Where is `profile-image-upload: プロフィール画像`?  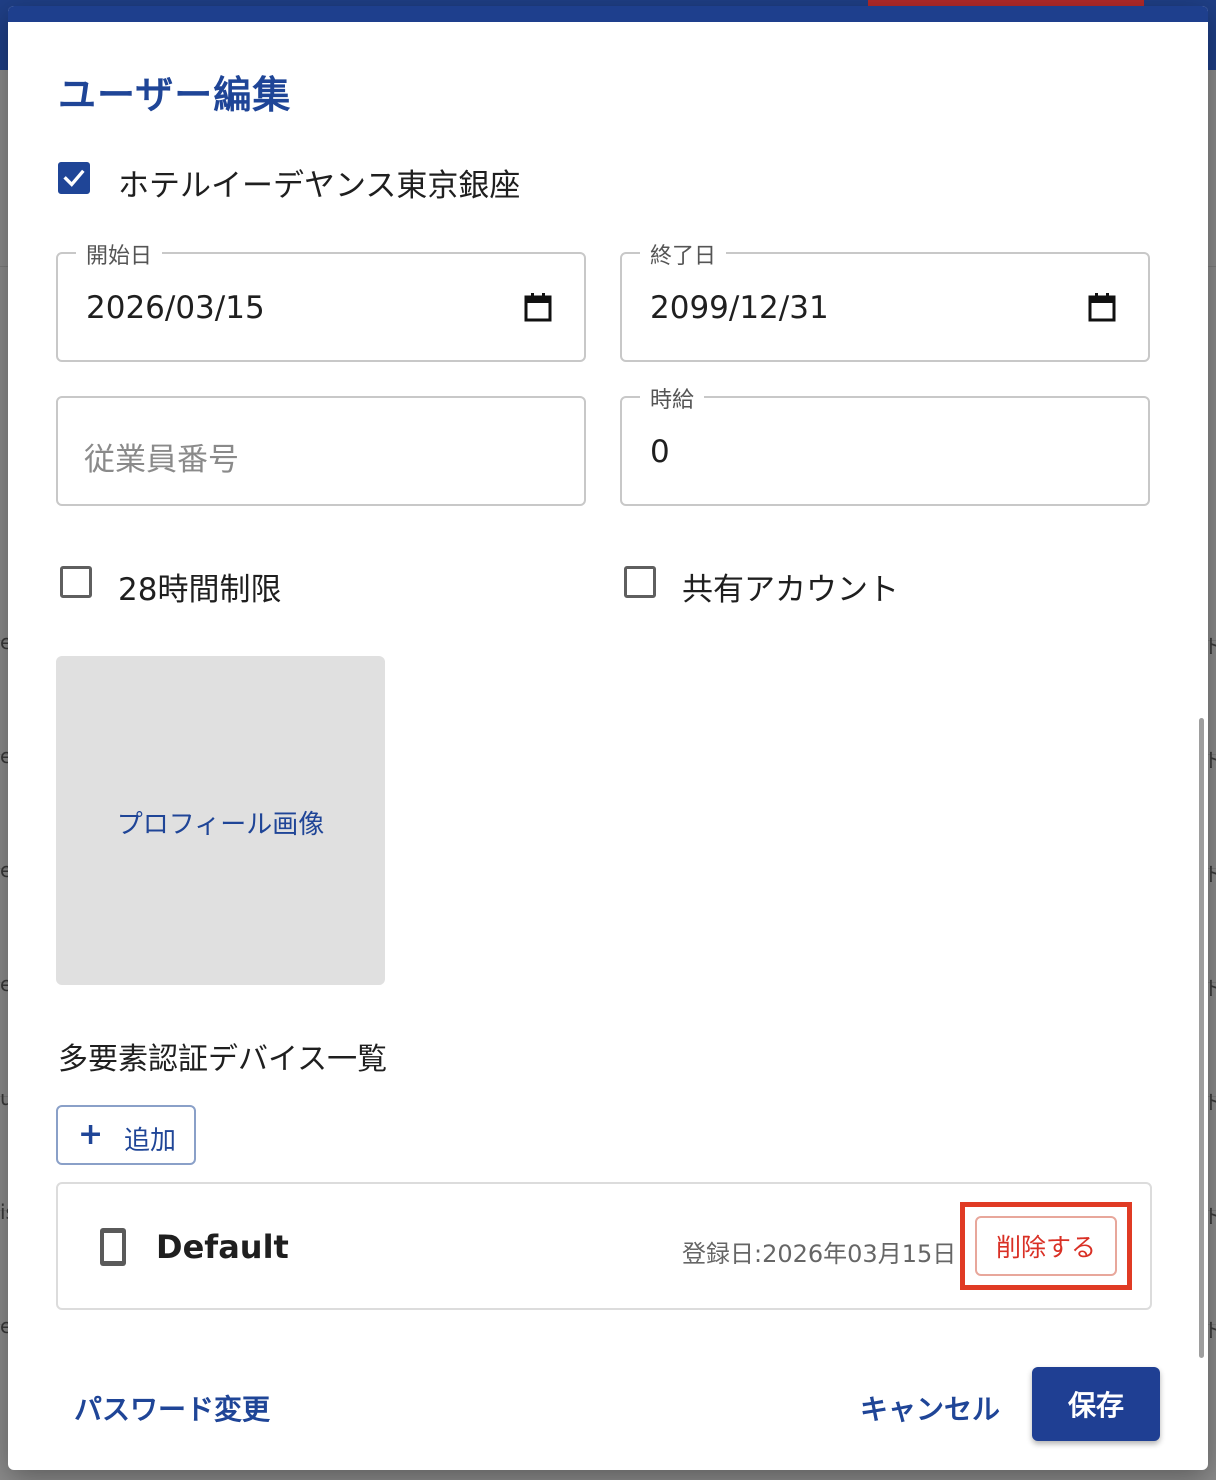
profile-image-upload: プロフィール画像 is located at coordinates (220, 820).